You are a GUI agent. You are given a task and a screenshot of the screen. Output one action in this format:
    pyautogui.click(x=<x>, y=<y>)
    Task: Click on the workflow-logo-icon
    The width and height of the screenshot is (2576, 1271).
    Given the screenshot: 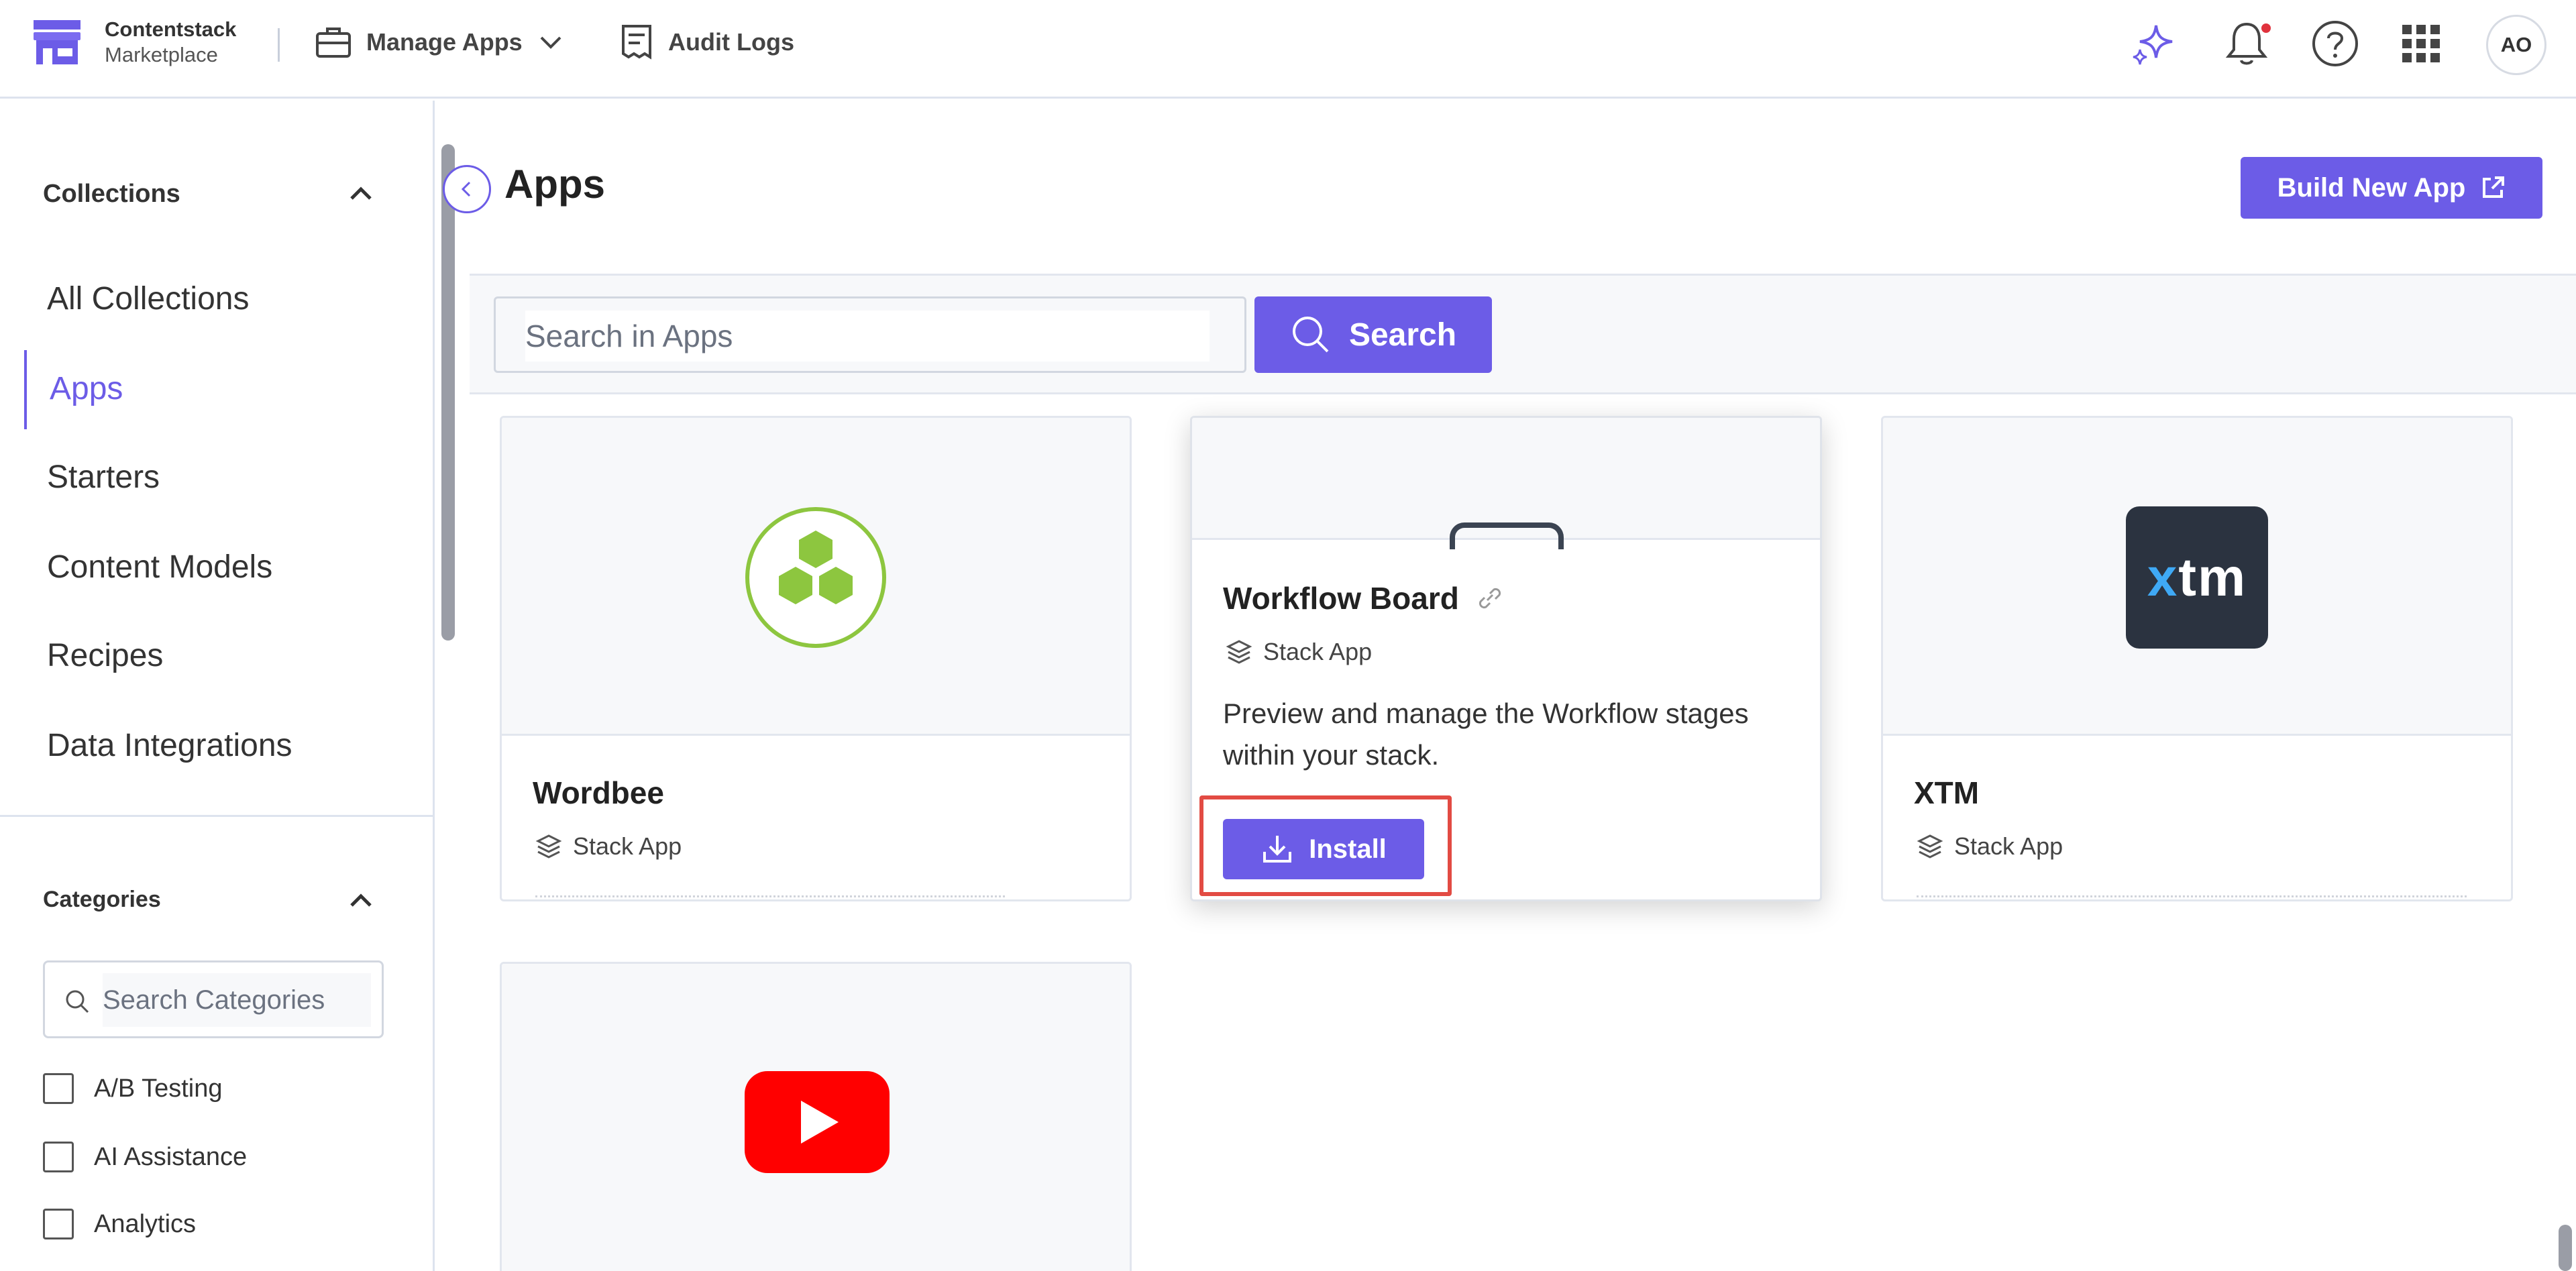 What is the action you would take?
    pyautogui.click(x=1507, y=535)
    